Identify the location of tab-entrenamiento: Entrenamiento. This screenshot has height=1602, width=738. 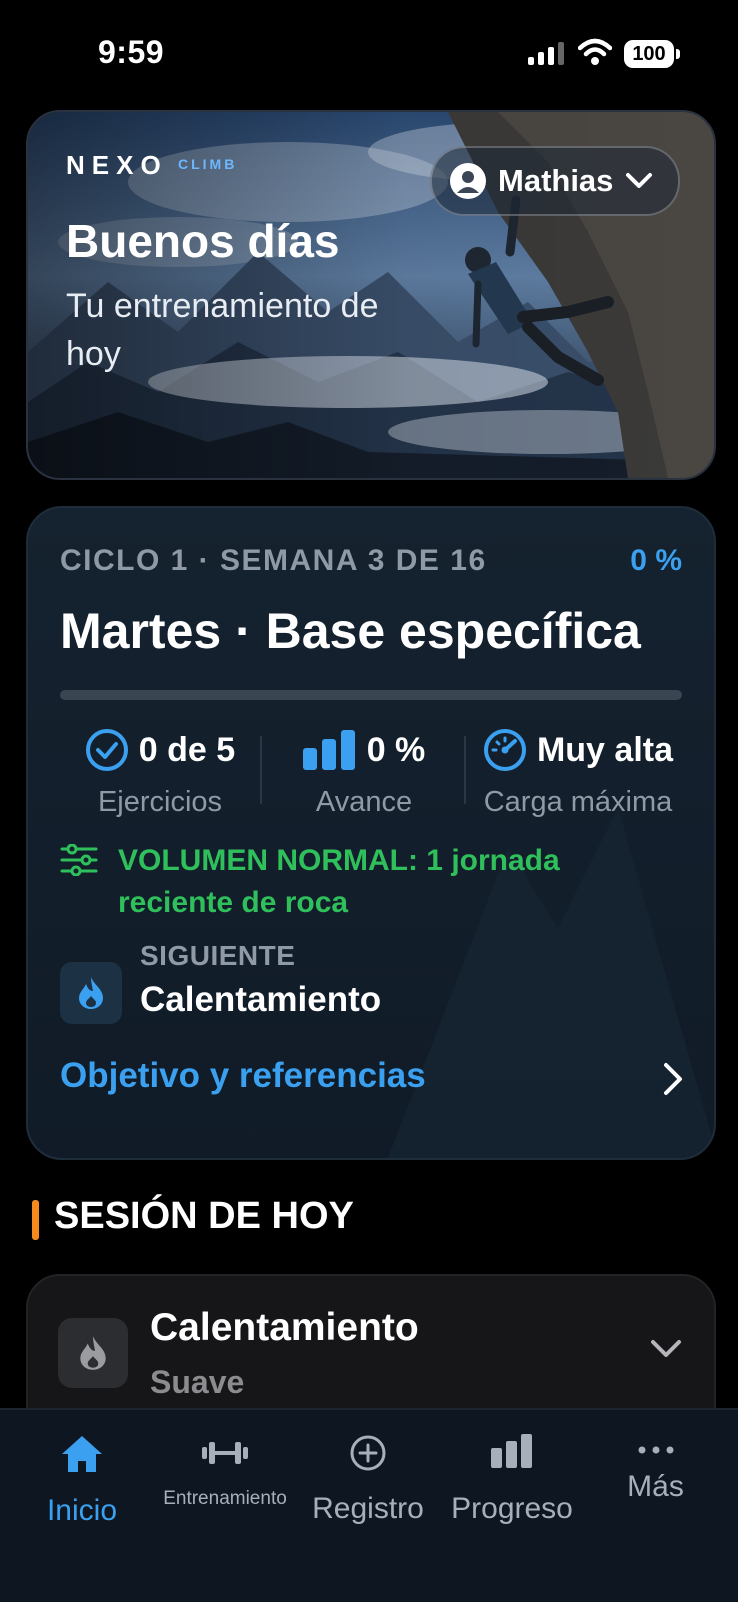
(225, 1475).